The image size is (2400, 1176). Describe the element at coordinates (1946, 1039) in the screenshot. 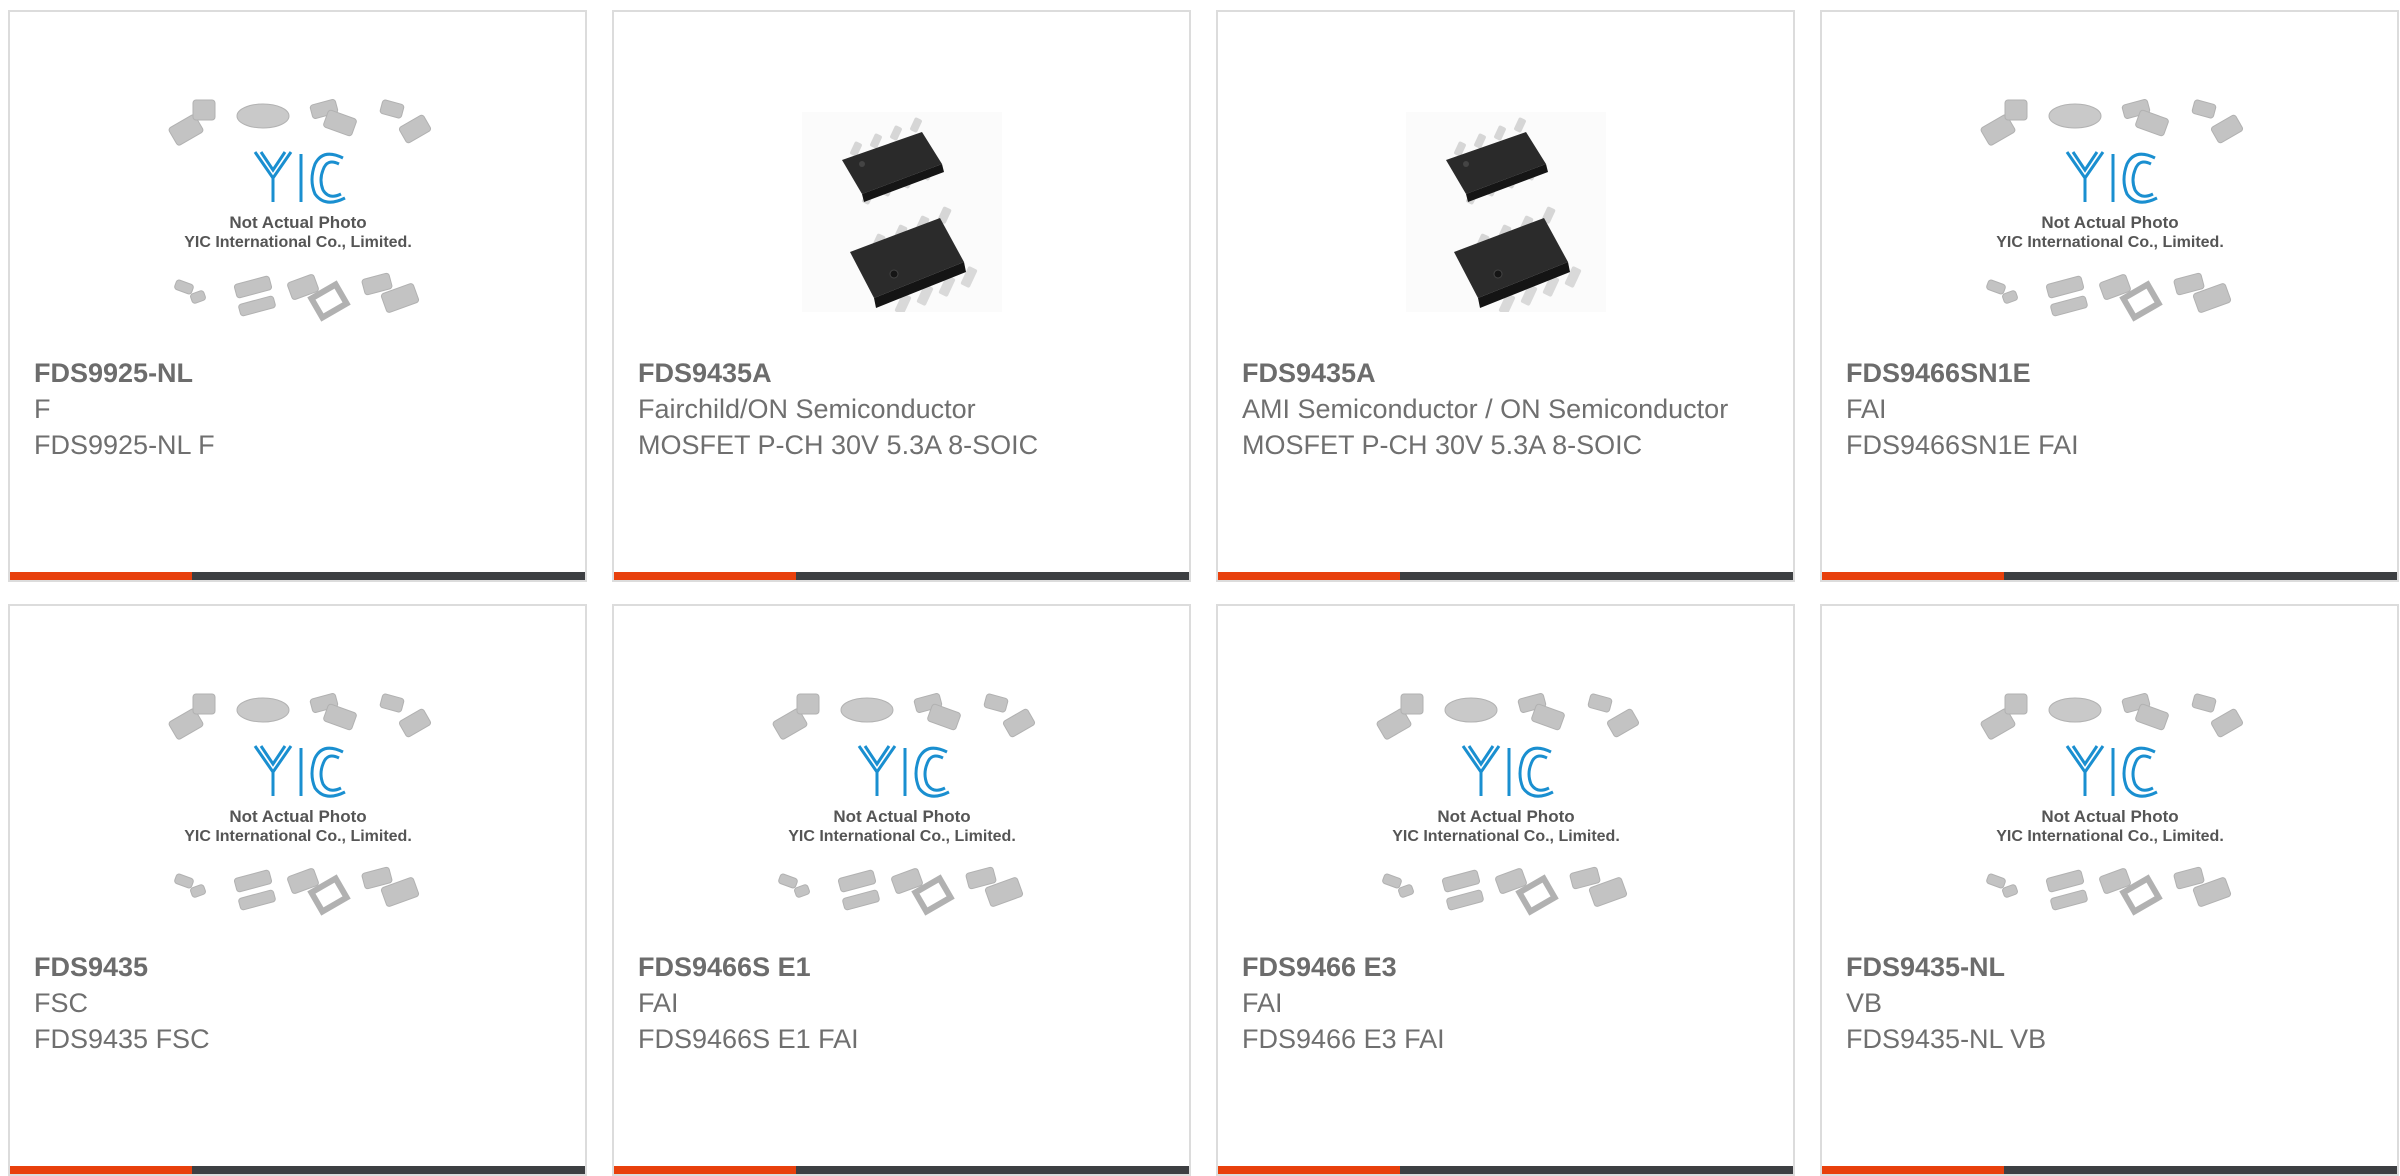

I see `description: FDS9435-NL VB` at that location.